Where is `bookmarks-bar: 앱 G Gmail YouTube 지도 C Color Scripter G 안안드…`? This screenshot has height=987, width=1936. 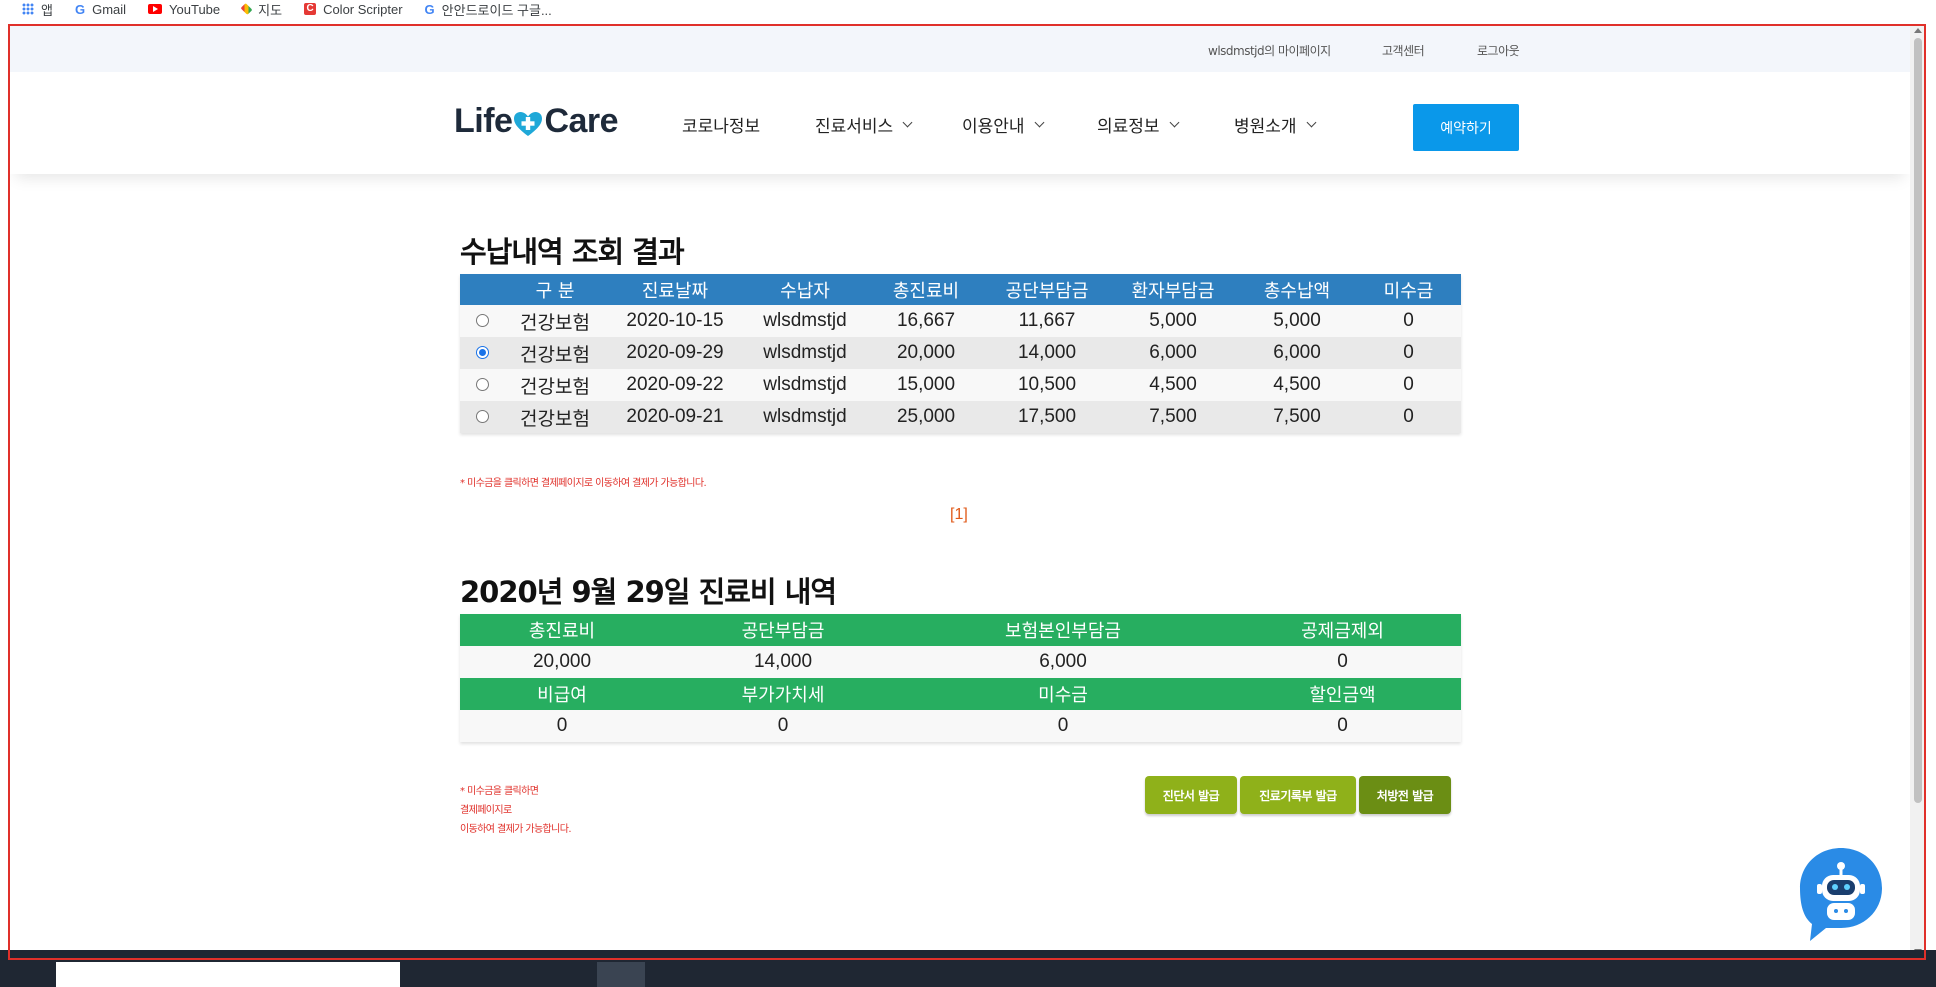
bookmarks-bar: 앱 G Gmail YouTube 지도 C Color Scripter G 안안드… is located at coordinates (968, 9).